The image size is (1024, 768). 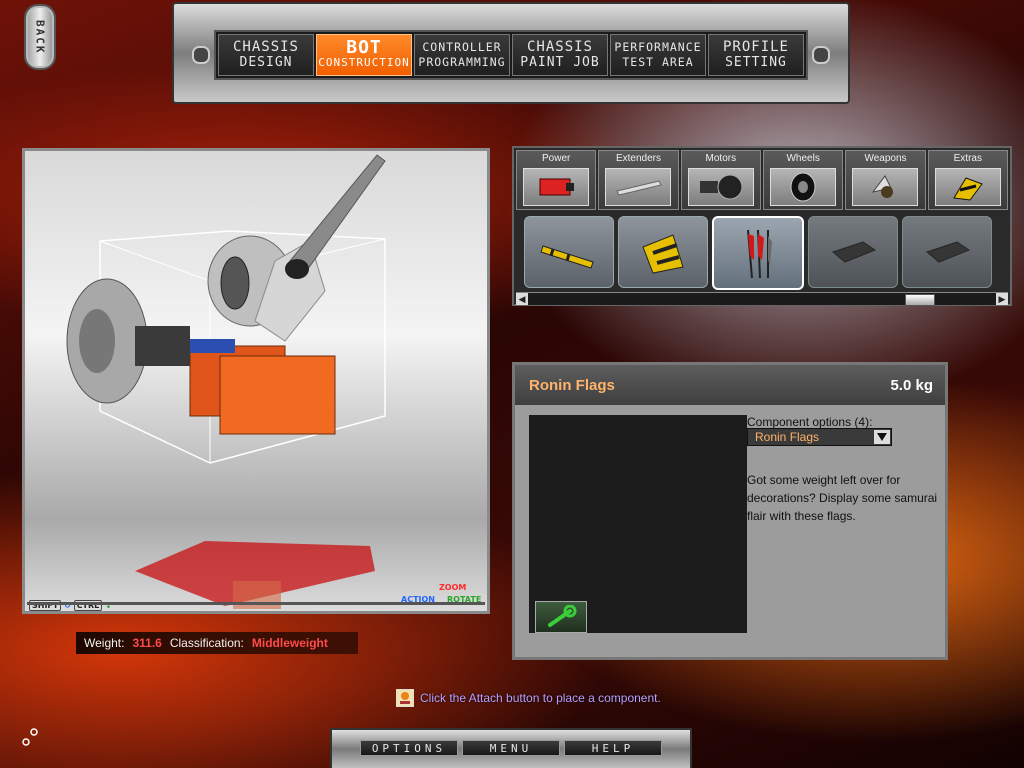 I want to click on component-weight: 5.0 kg, so click(x=911, y=385).